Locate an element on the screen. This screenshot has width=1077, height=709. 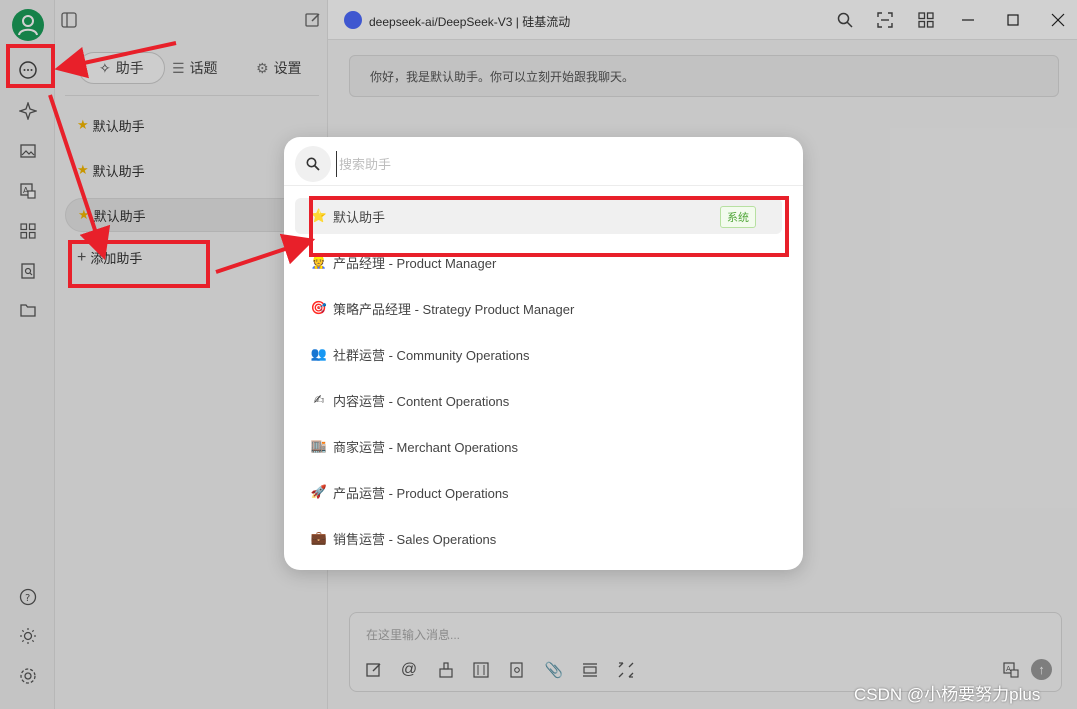
popup-assistant-item: 💼 销售运营 - Sales Operations is located at coordinates (538, 538).